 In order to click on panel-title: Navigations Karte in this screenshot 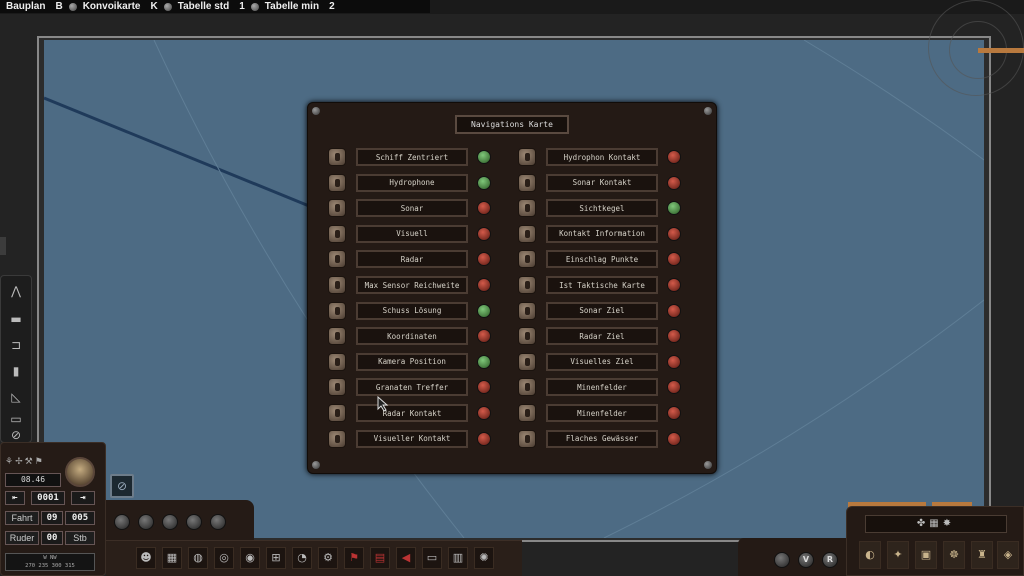, I will do `click(512, 124)`.